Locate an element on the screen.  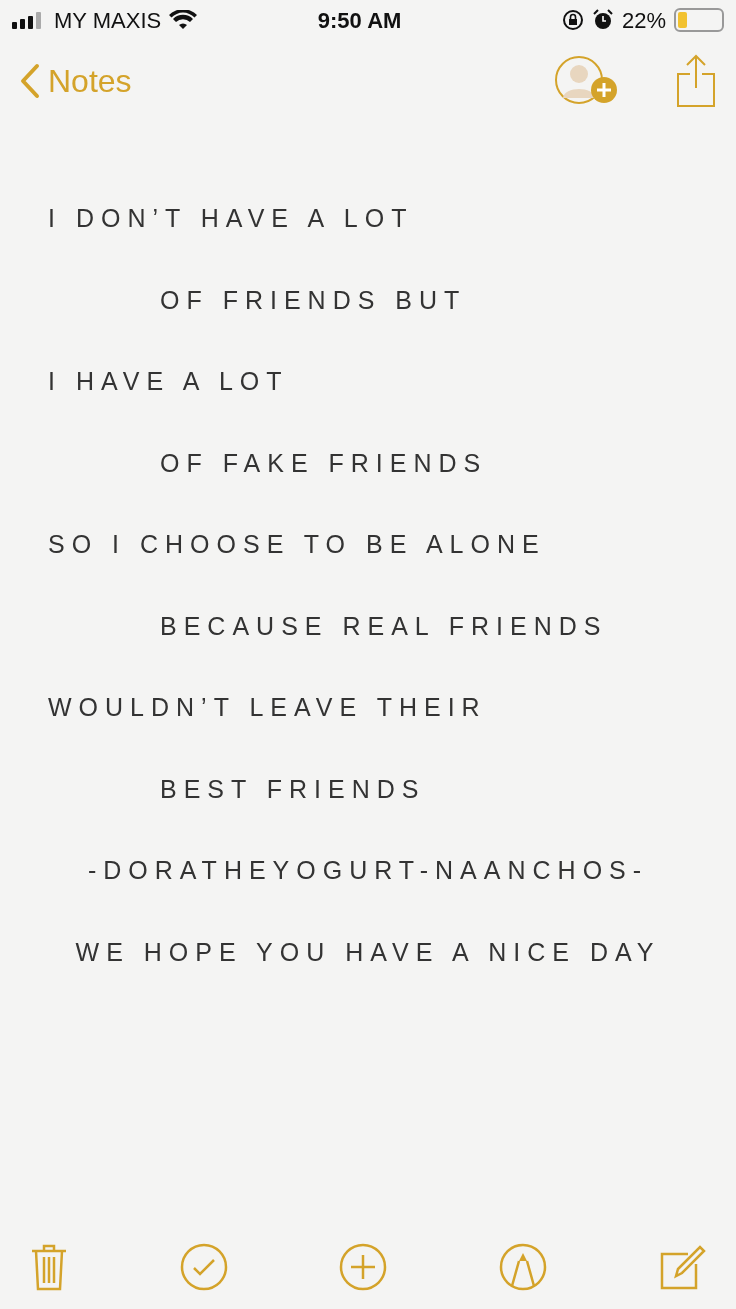
alarm-icon is located at coordinates (602, 20).